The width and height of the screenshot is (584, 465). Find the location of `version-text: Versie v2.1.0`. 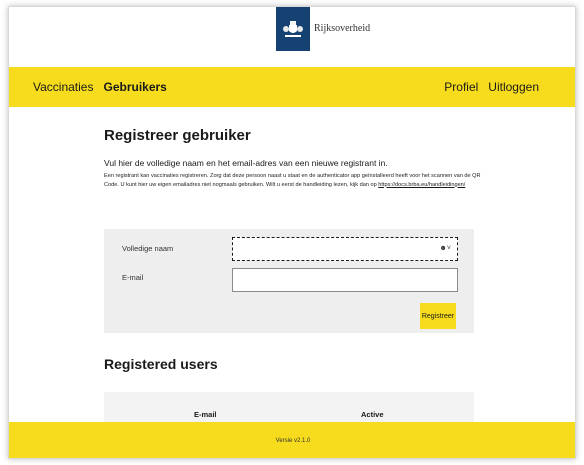

version-text: Versie v2.1.0 is located at coordinates (293, 441).